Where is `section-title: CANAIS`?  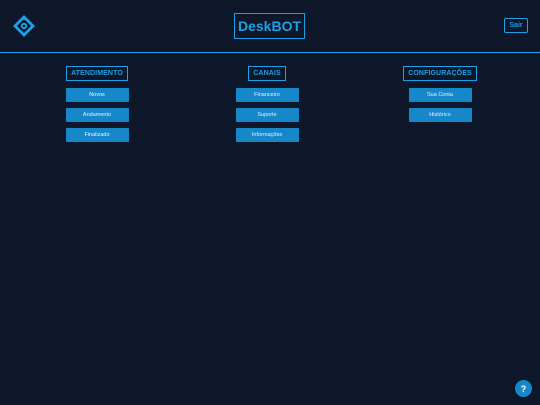 section-title: CANAIS is located at coordinates (267, 73).